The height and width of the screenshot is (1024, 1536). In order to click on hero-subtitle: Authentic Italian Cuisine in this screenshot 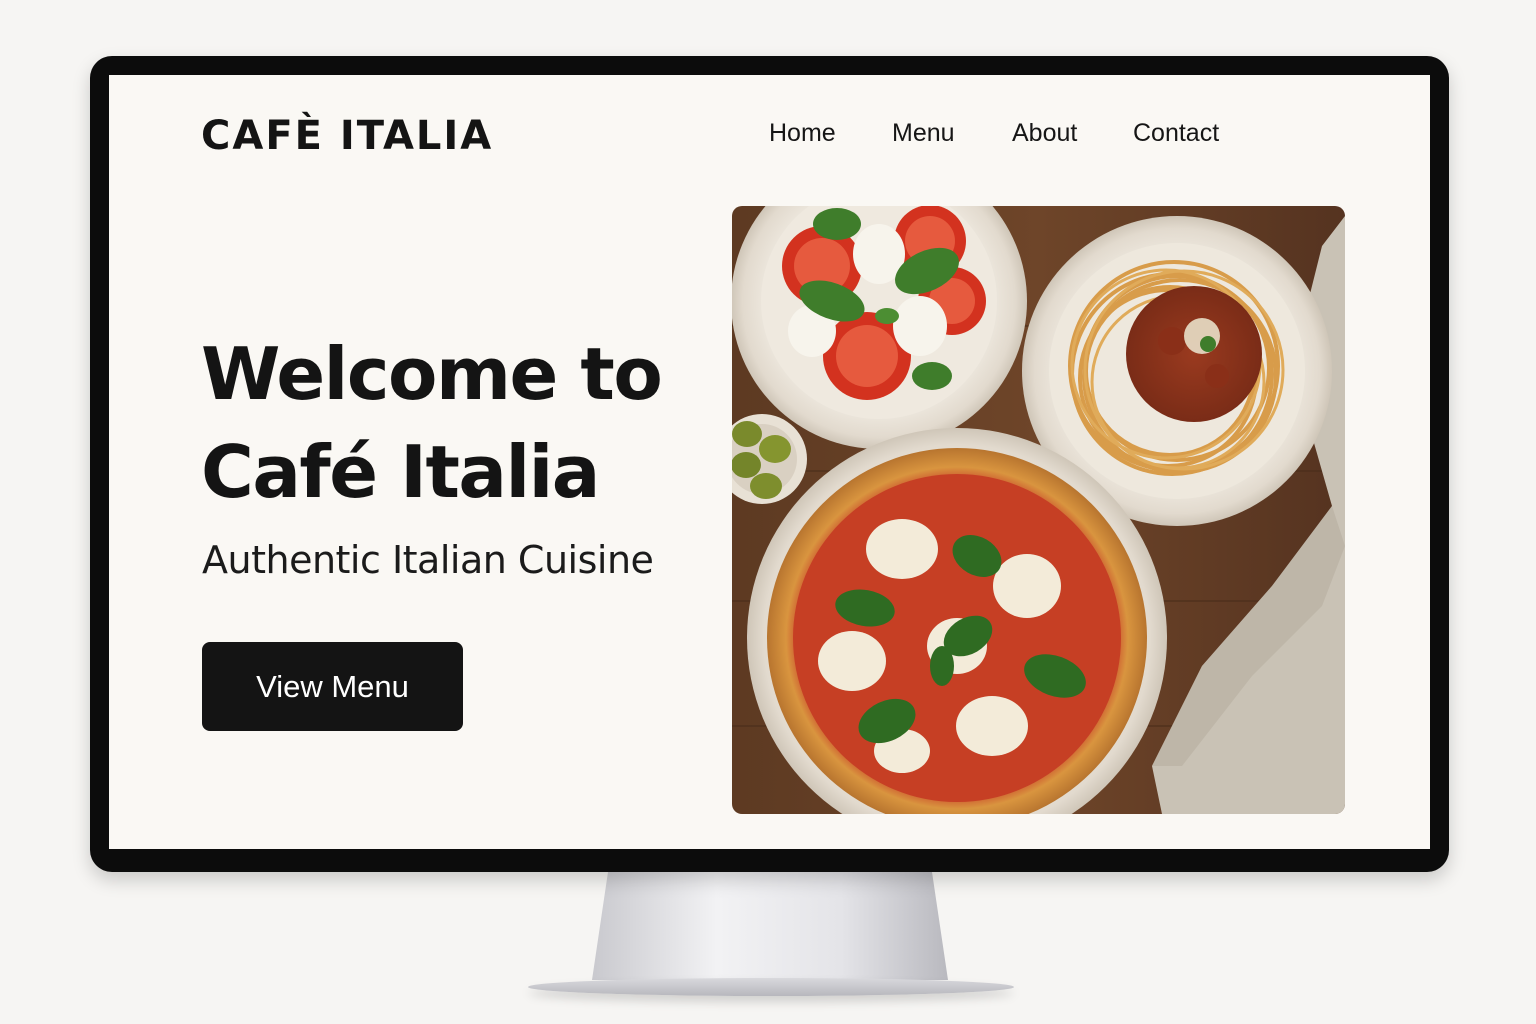, I will do `click(428, 560)`.